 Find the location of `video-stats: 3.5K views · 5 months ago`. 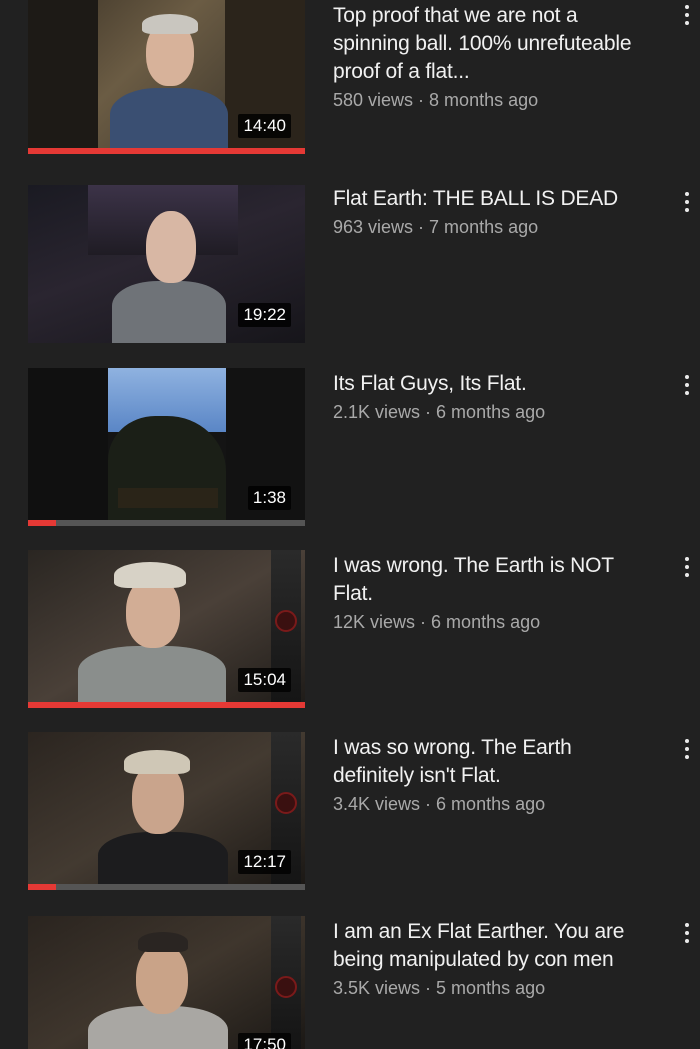

video-stats: 3.5K views · 5 months ago is located at coordinates (494, 988).